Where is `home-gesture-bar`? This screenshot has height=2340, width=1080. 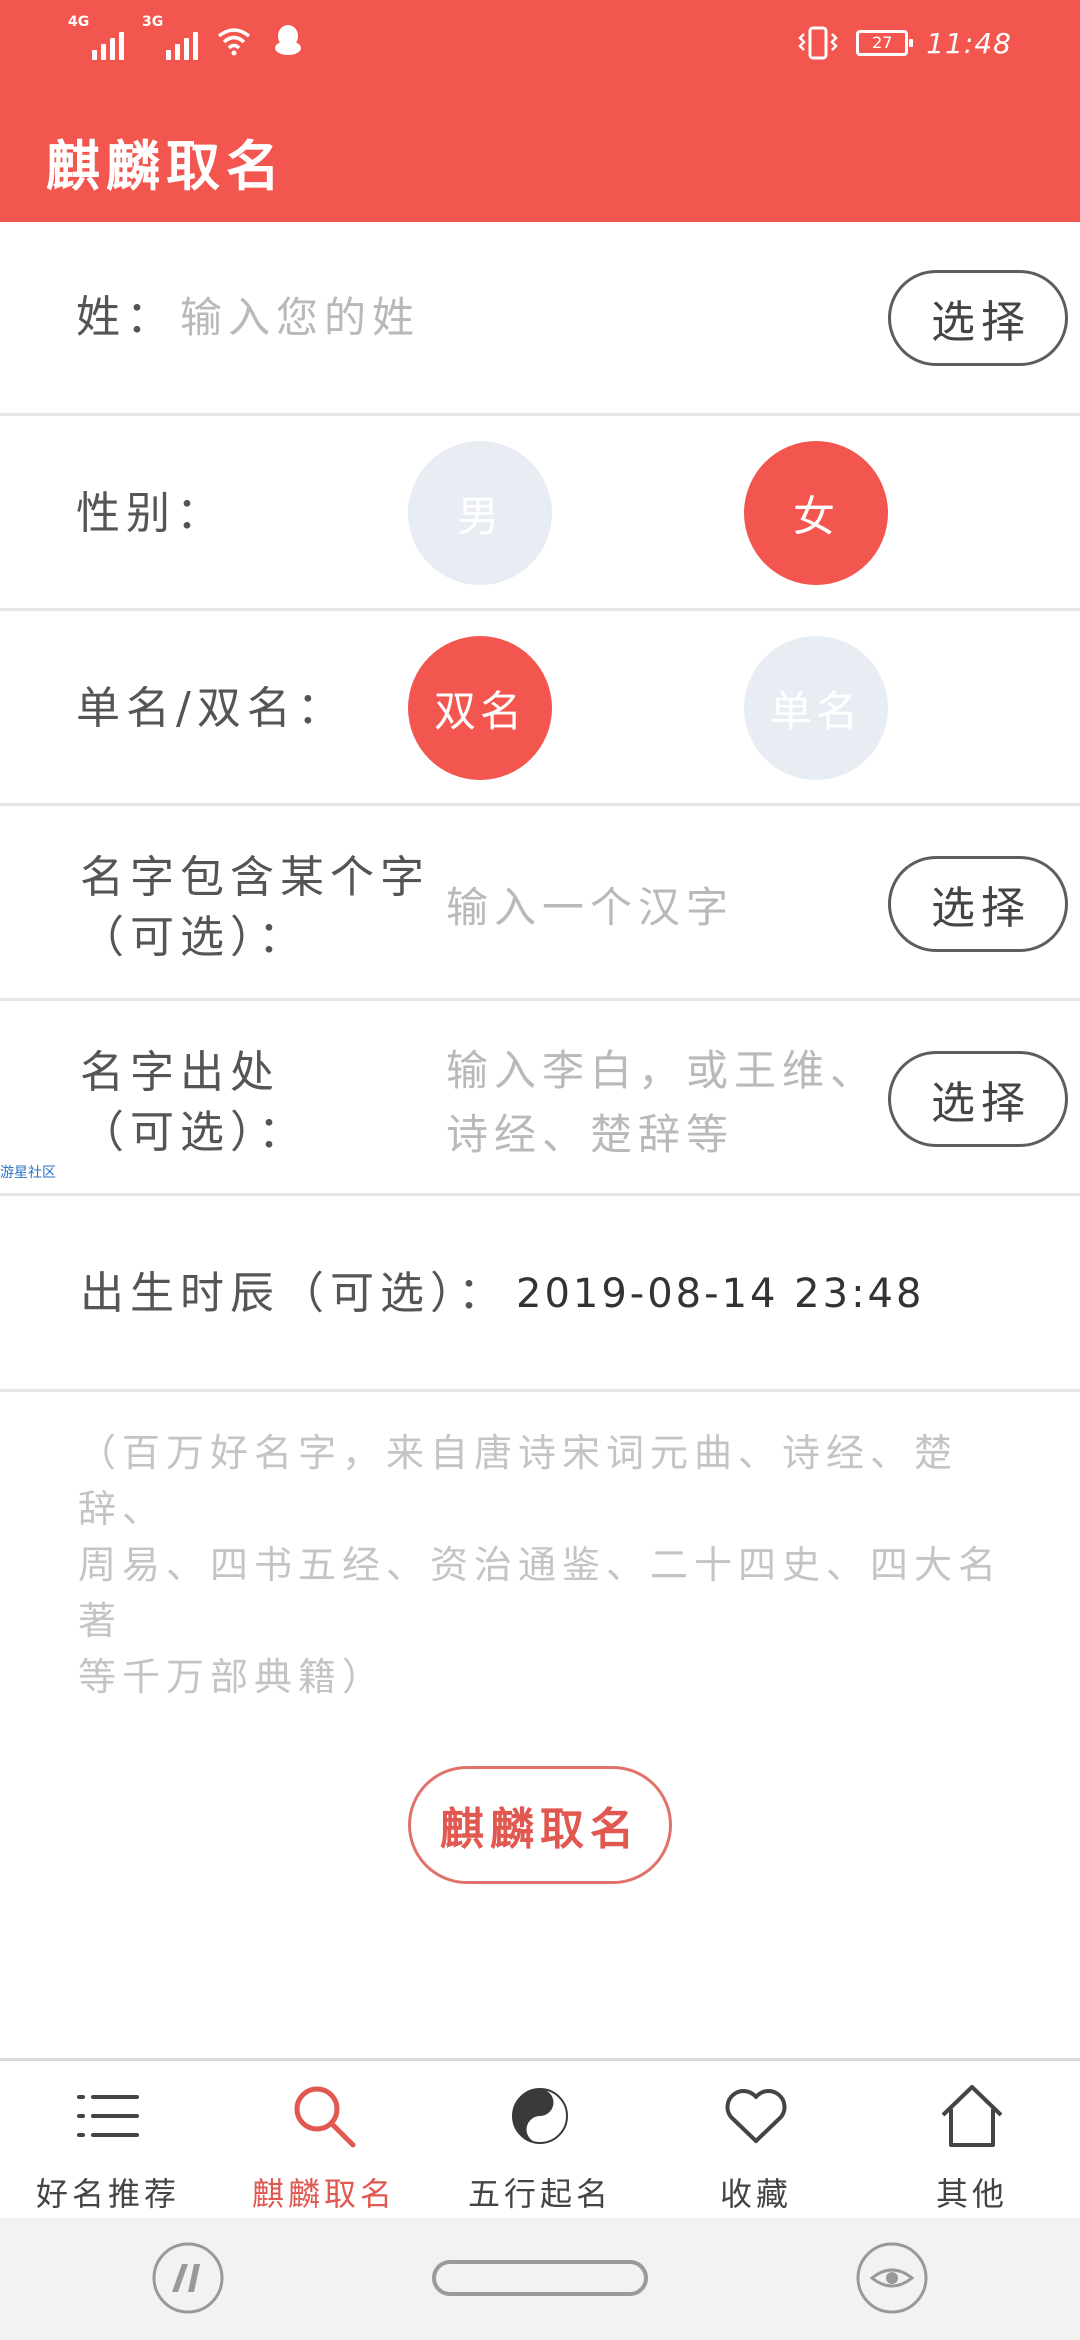 home-gesture-bar is located at coordinates (540, 2278).